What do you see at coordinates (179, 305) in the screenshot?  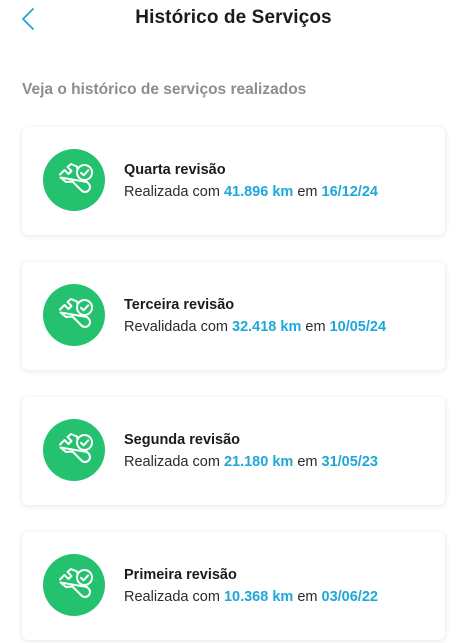 I see `service-name: Terceira revisão` at bounding box center [179, 305].